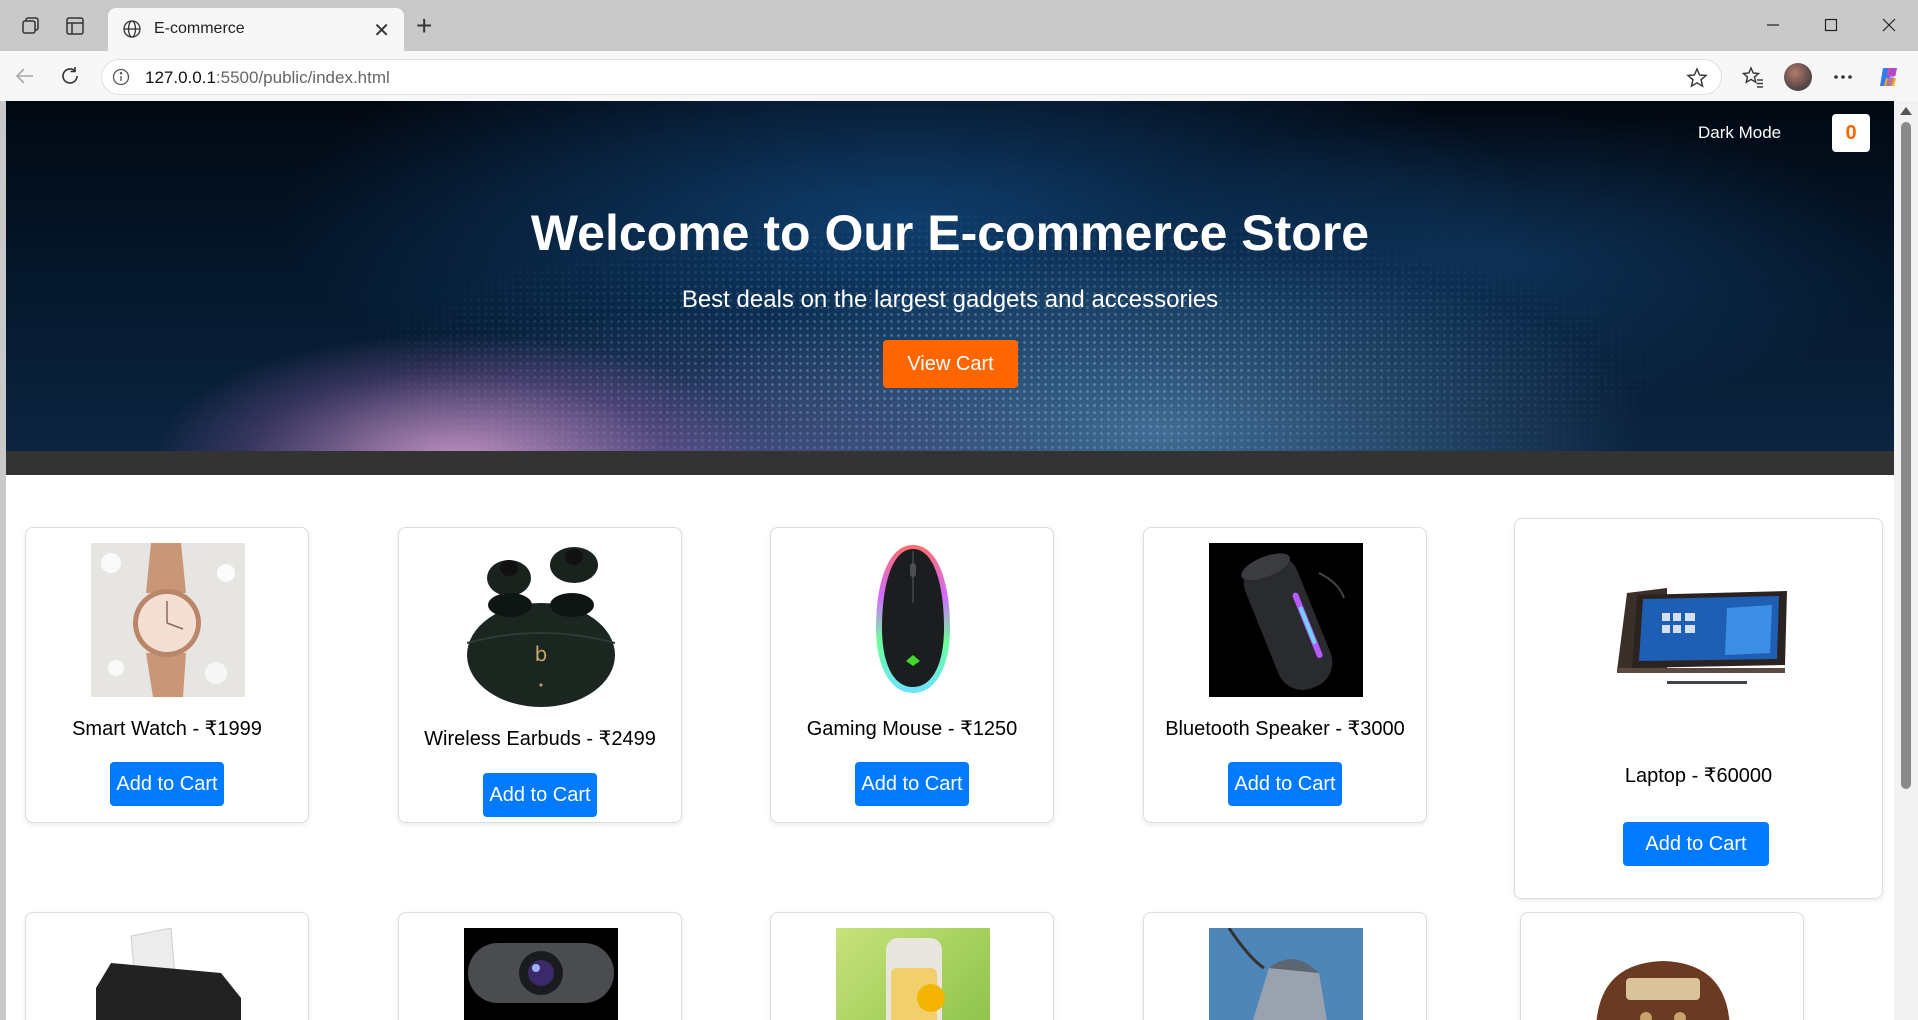 The height and width of the screenshot is (1020, 1918). What do you see at coordinates (132, 29) in the screenshot?
I see `globe-icon` at bounding box center [132, 29].